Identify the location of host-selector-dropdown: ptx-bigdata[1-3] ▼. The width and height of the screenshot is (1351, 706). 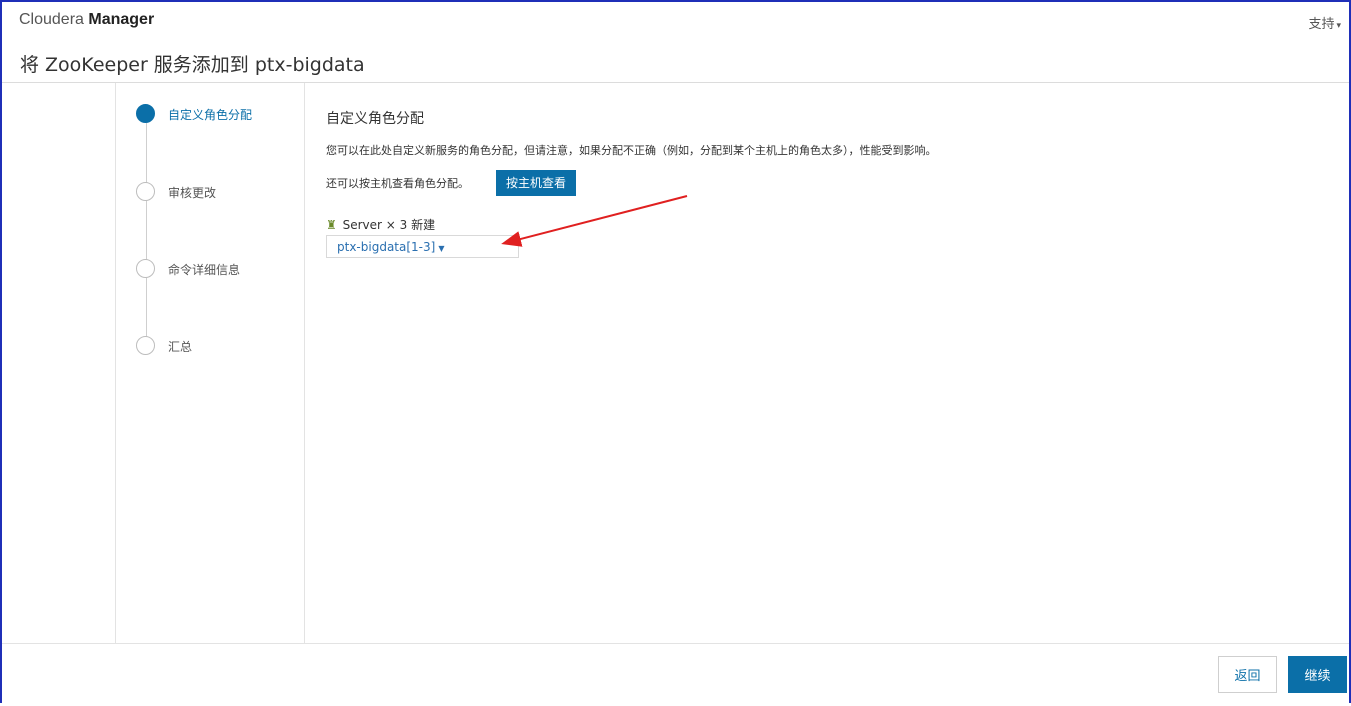
(422, 246).